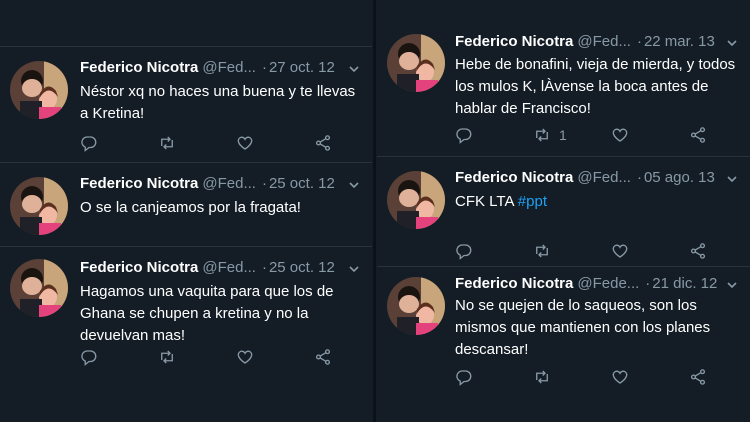  Describe the element at coordinates (590, 135) in the screenshot. I see `tweet-actions: 1` at that location.